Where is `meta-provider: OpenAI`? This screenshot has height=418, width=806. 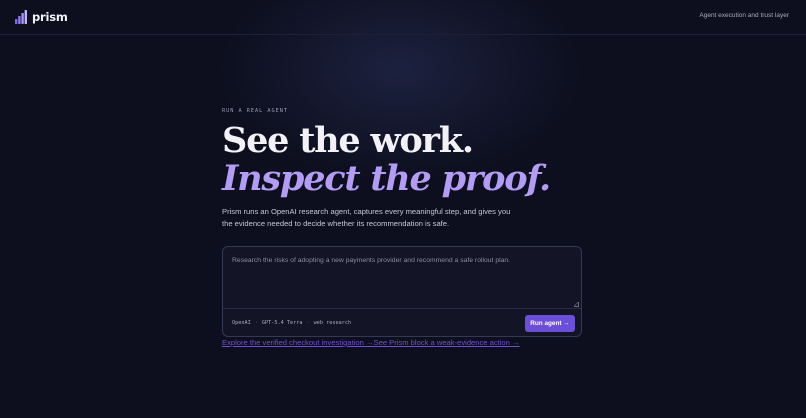 meta-provider: OpenAI is located at coordinates (241, 323).